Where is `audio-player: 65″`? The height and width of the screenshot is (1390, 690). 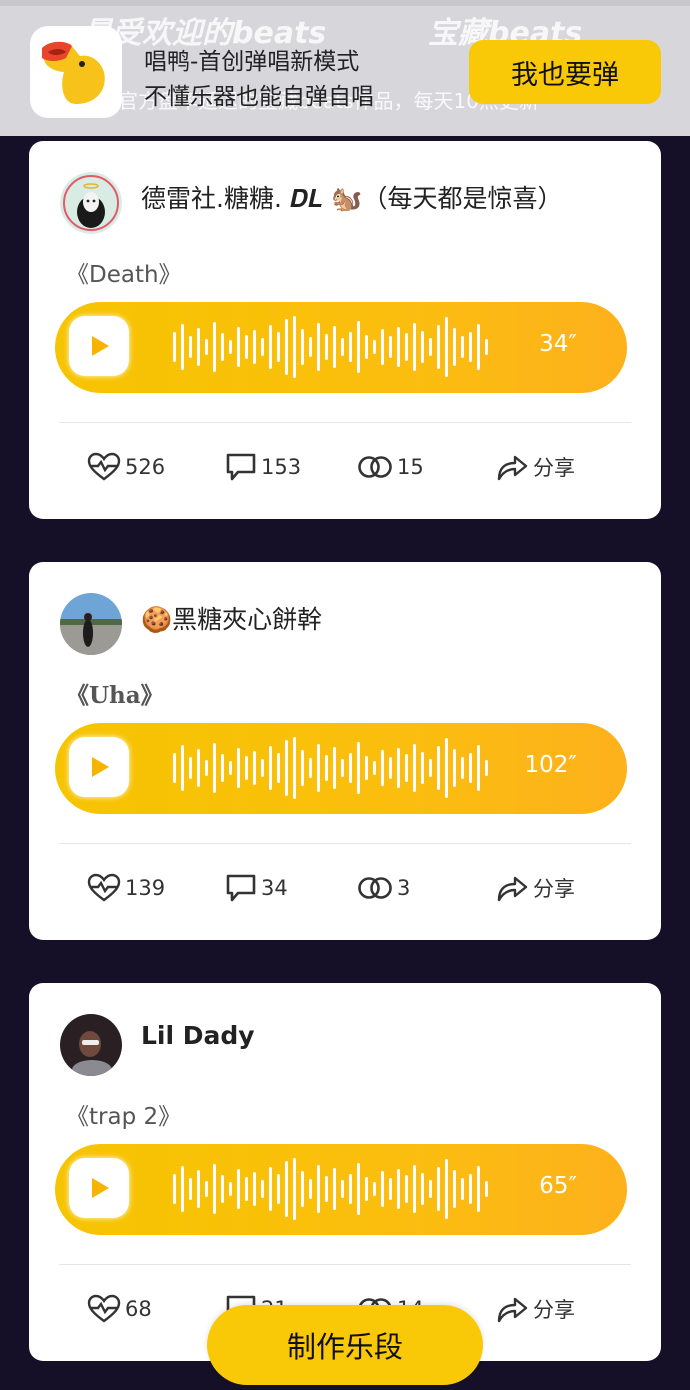
audio-player: 65″ is located at coordinates (341, 1189).